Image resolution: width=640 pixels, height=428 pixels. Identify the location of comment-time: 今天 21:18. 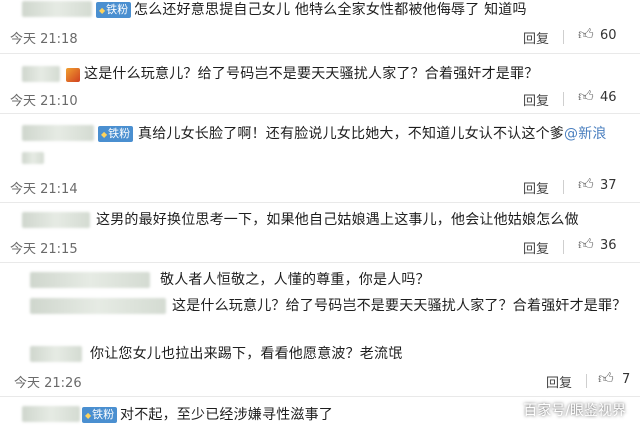
(44, 39).